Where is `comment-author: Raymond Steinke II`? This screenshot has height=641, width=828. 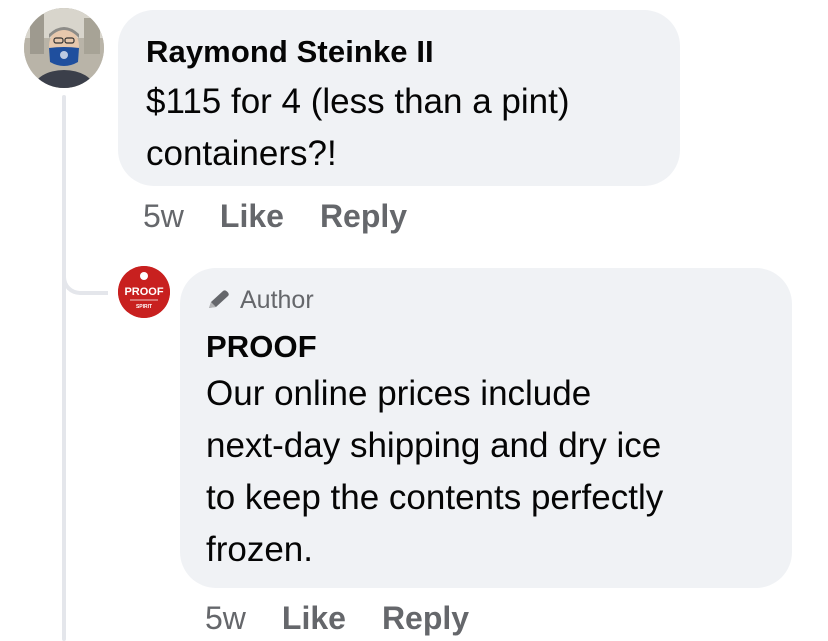 comment-author: Raymond Steinke II is located at coordinates (399, 52).